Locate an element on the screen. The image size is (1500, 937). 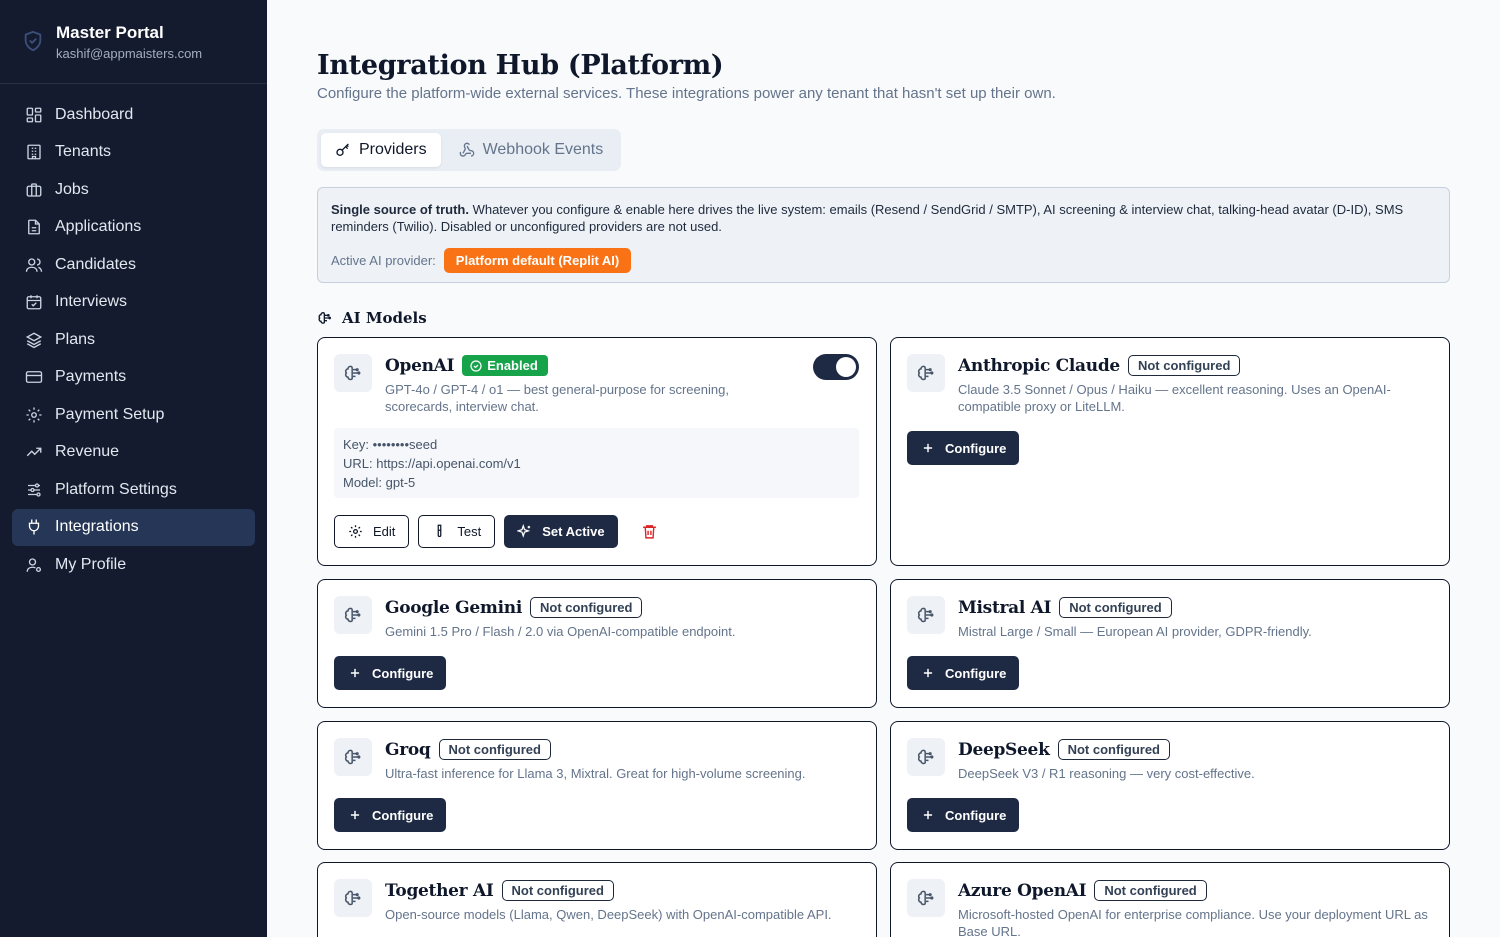
trending-up-icon is located at coordinates (34, 452).